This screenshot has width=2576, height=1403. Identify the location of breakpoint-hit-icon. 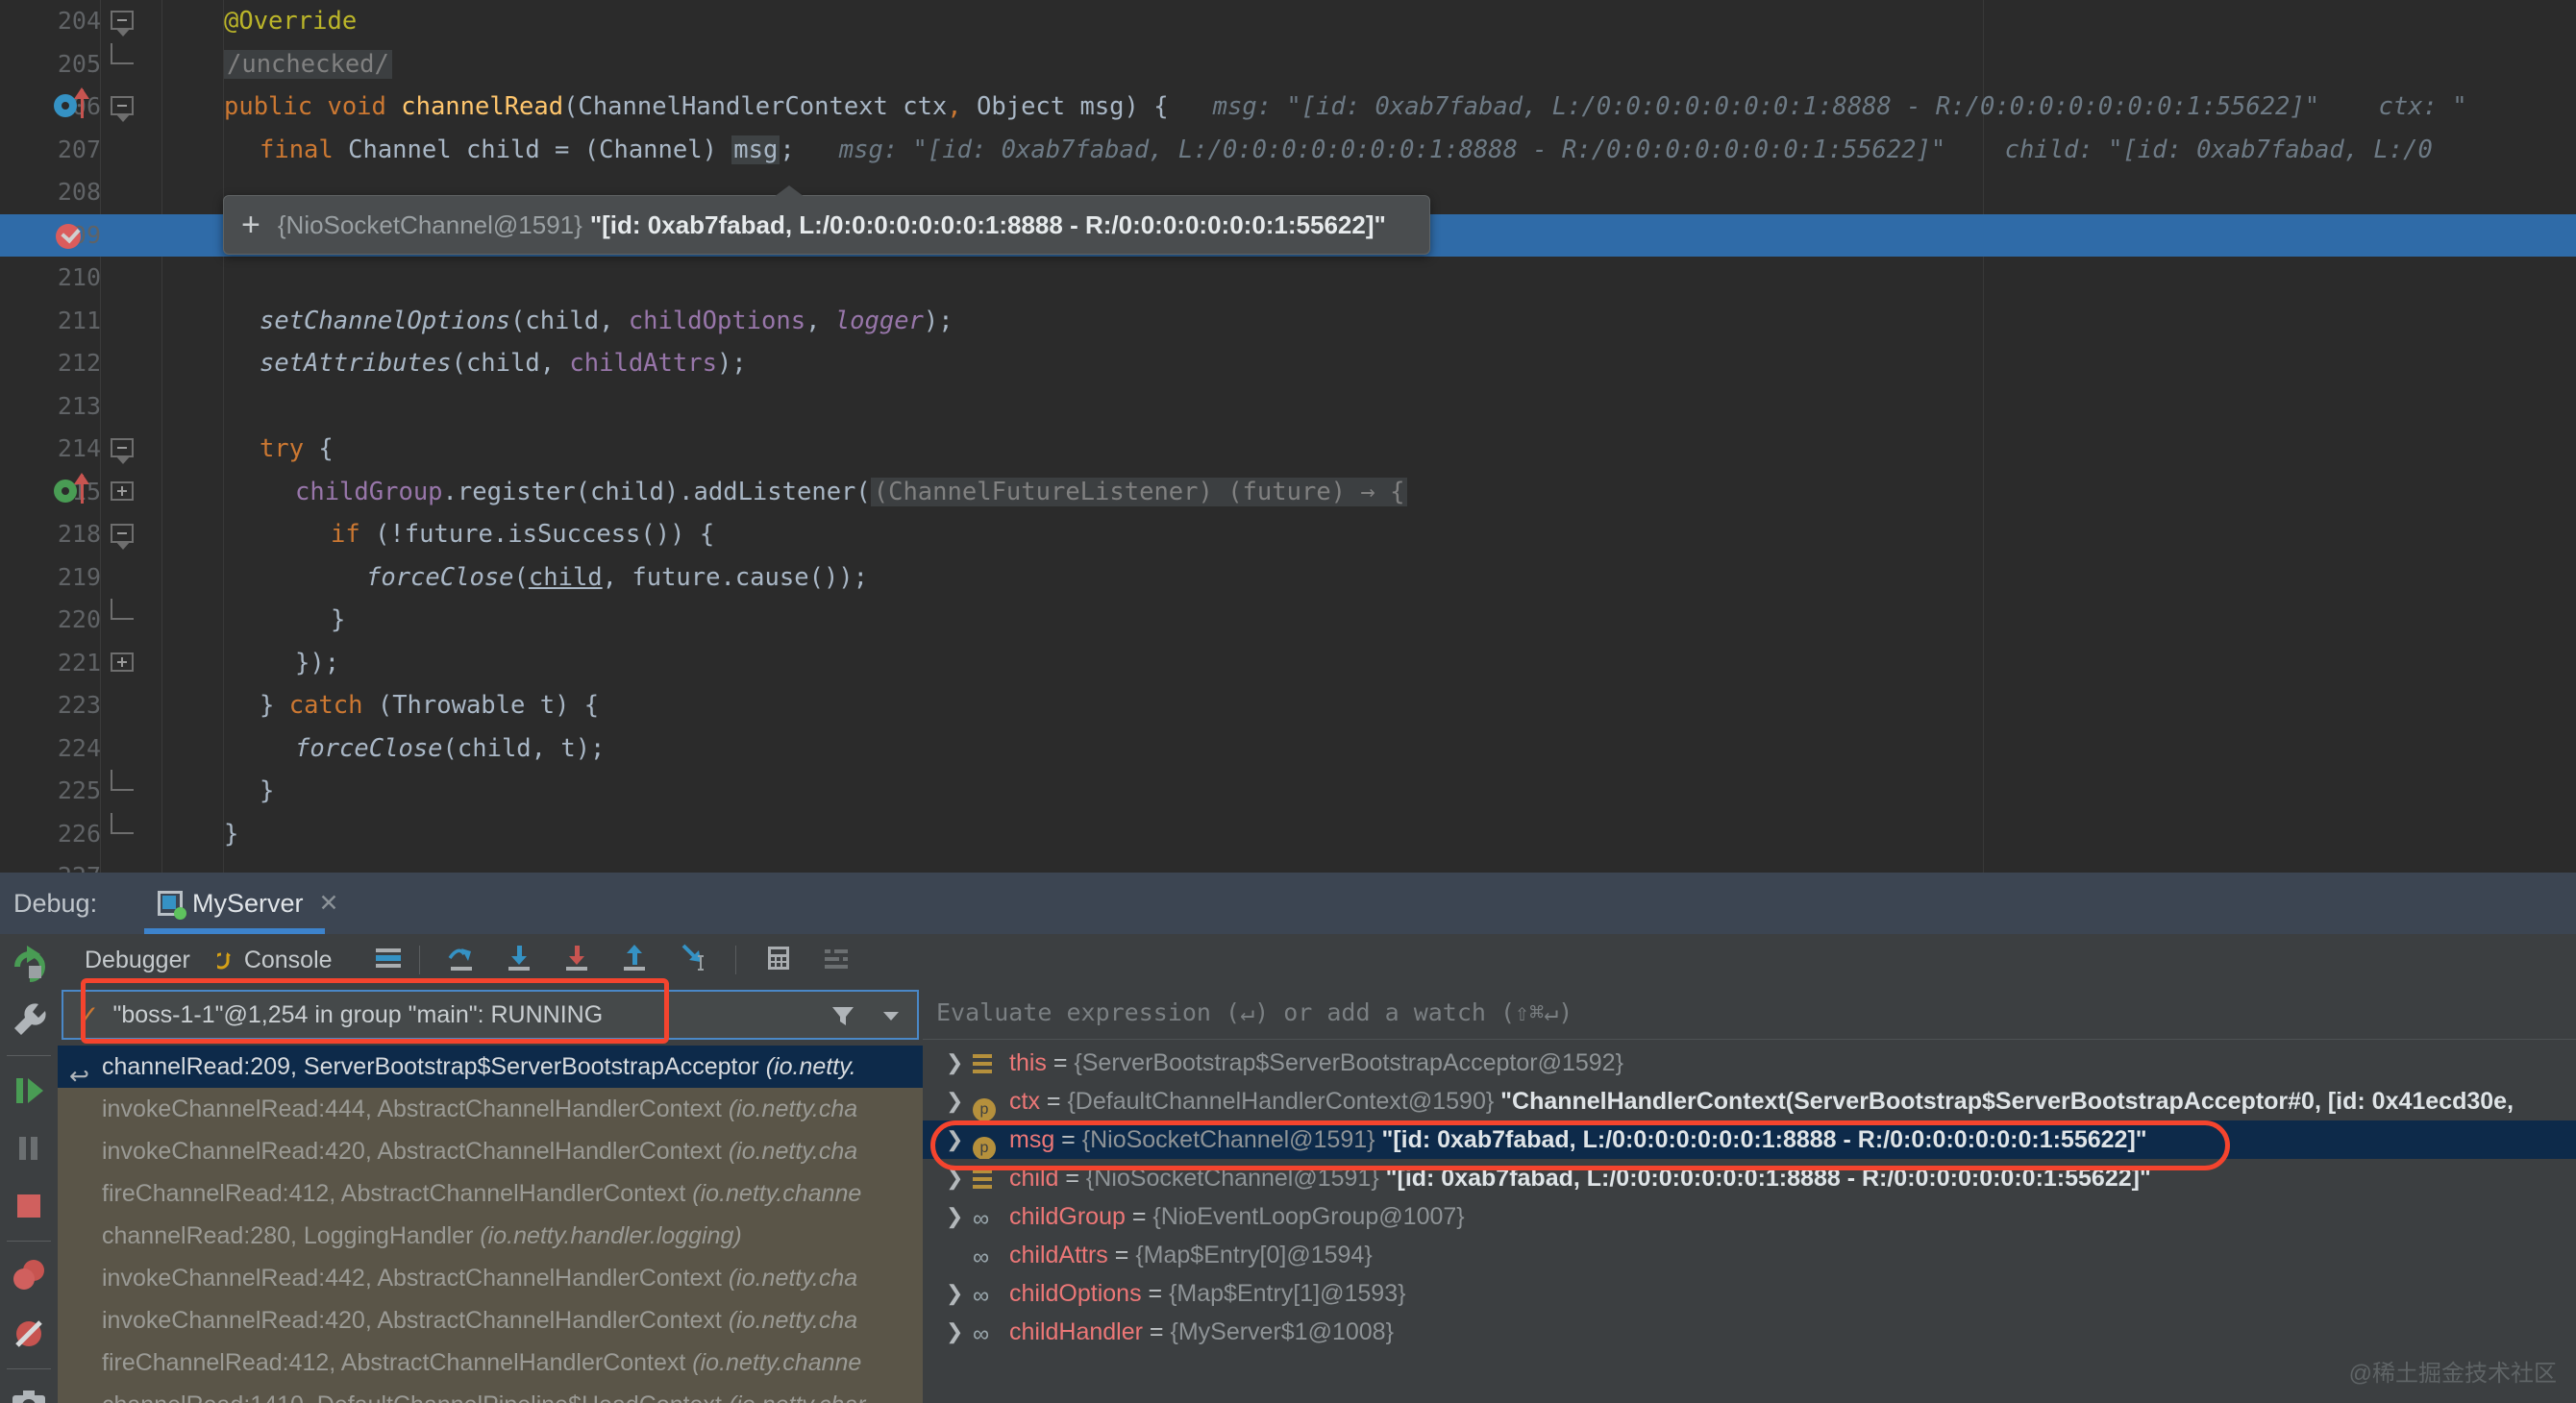
(68, 236).